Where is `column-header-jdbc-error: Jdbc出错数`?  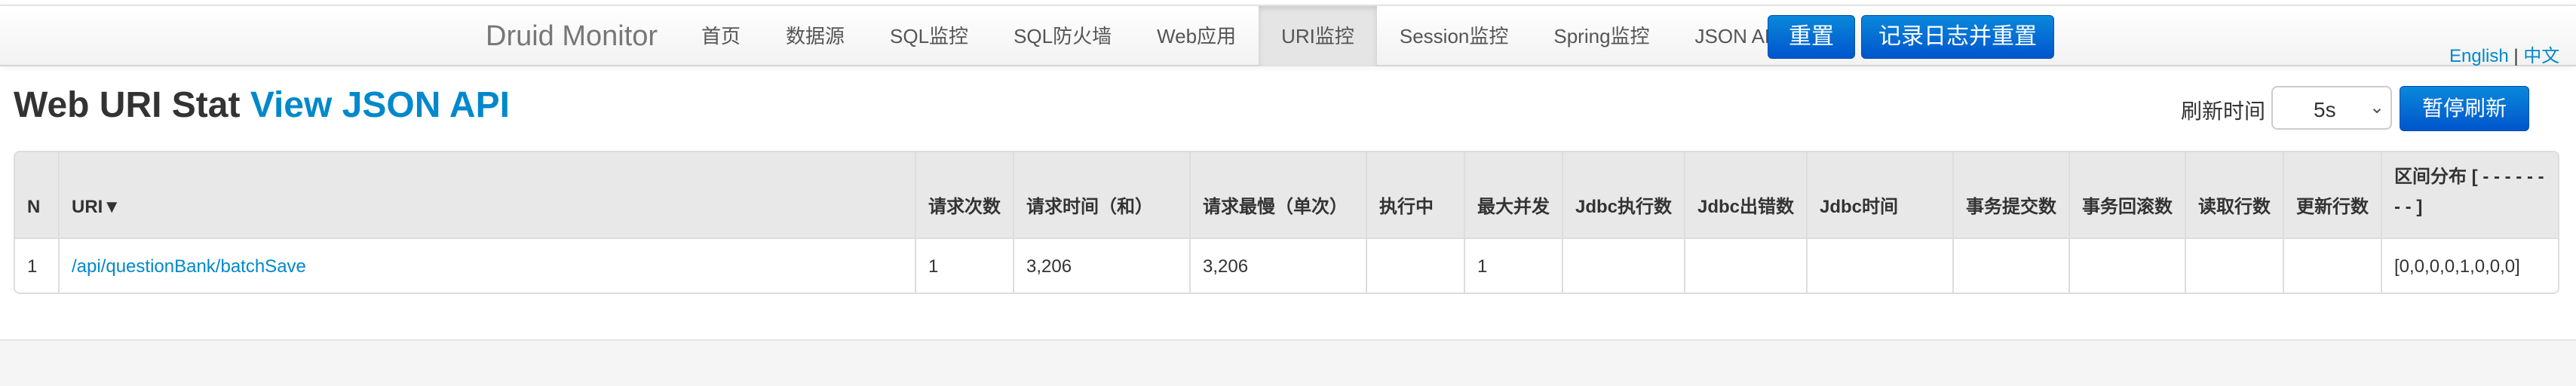 column-header-jdbc-error: Jdbc出错数 is located at coordinates (1745, 195).